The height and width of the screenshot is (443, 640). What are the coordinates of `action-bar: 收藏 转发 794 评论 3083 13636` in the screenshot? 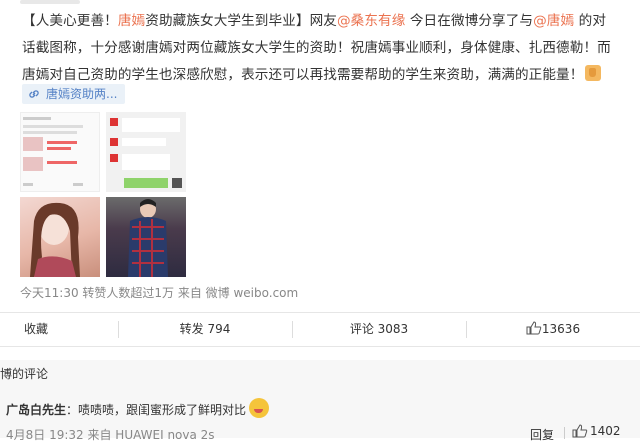 It's located at (320, 329).